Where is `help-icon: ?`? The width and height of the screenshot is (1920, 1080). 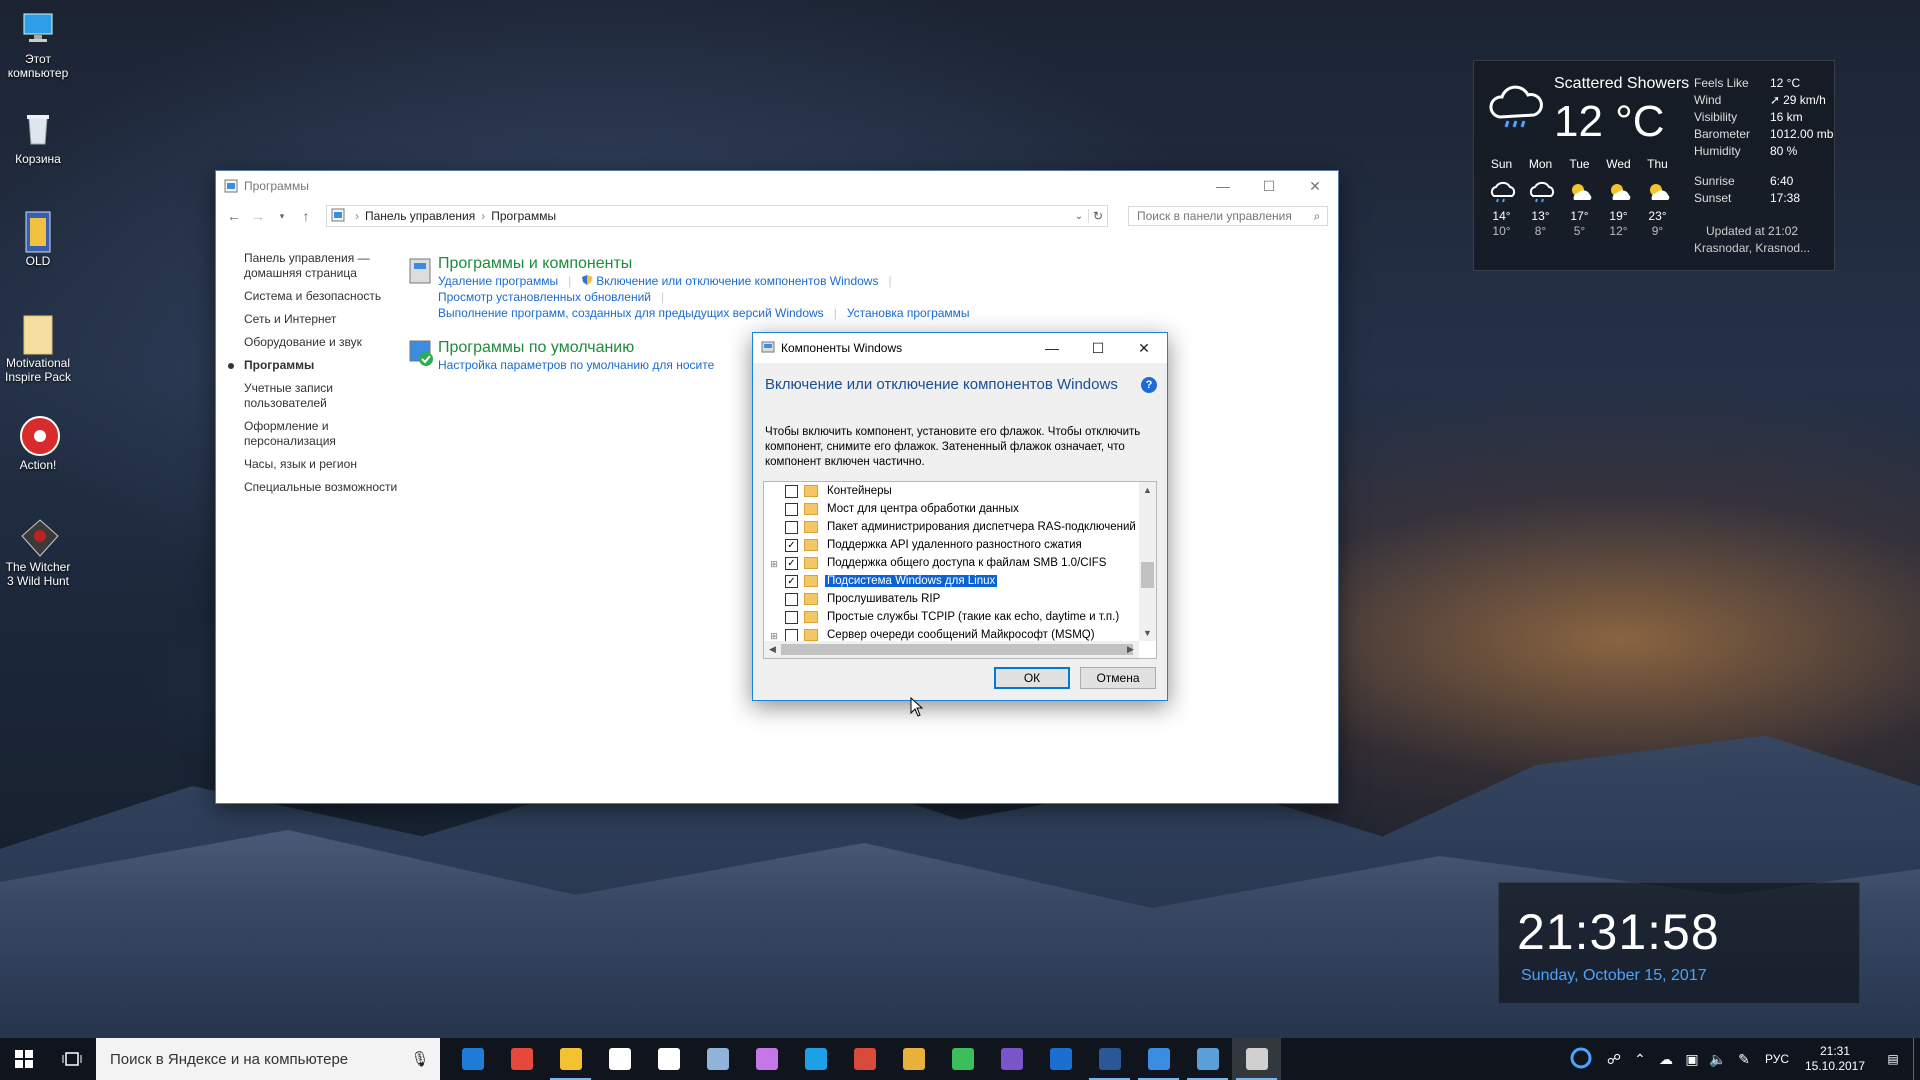
help-icon: ? is located at coordinates (1149, 385).